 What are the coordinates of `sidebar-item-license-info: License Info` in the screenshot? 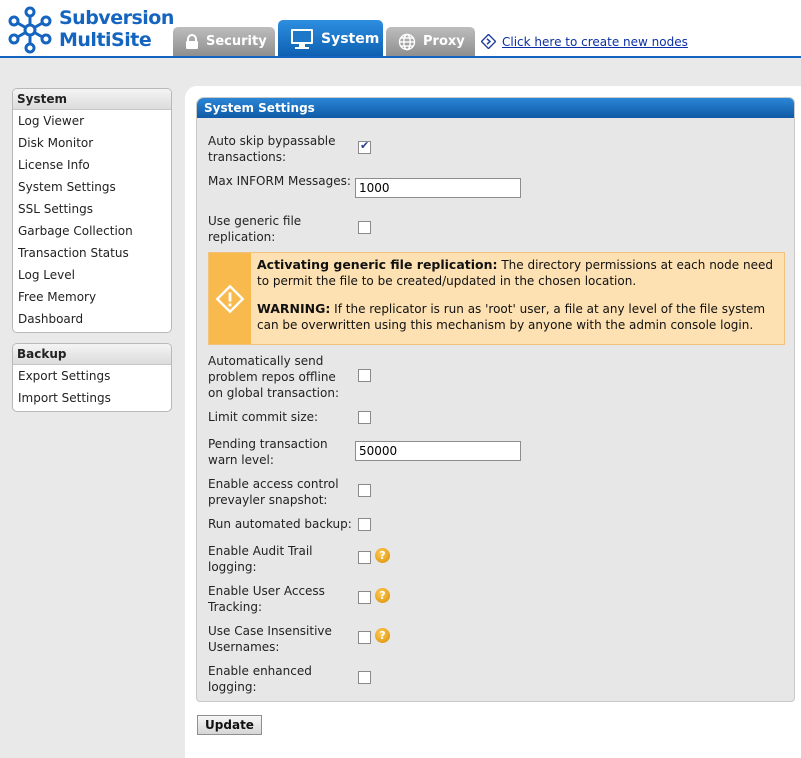 It's located at (92, 165).